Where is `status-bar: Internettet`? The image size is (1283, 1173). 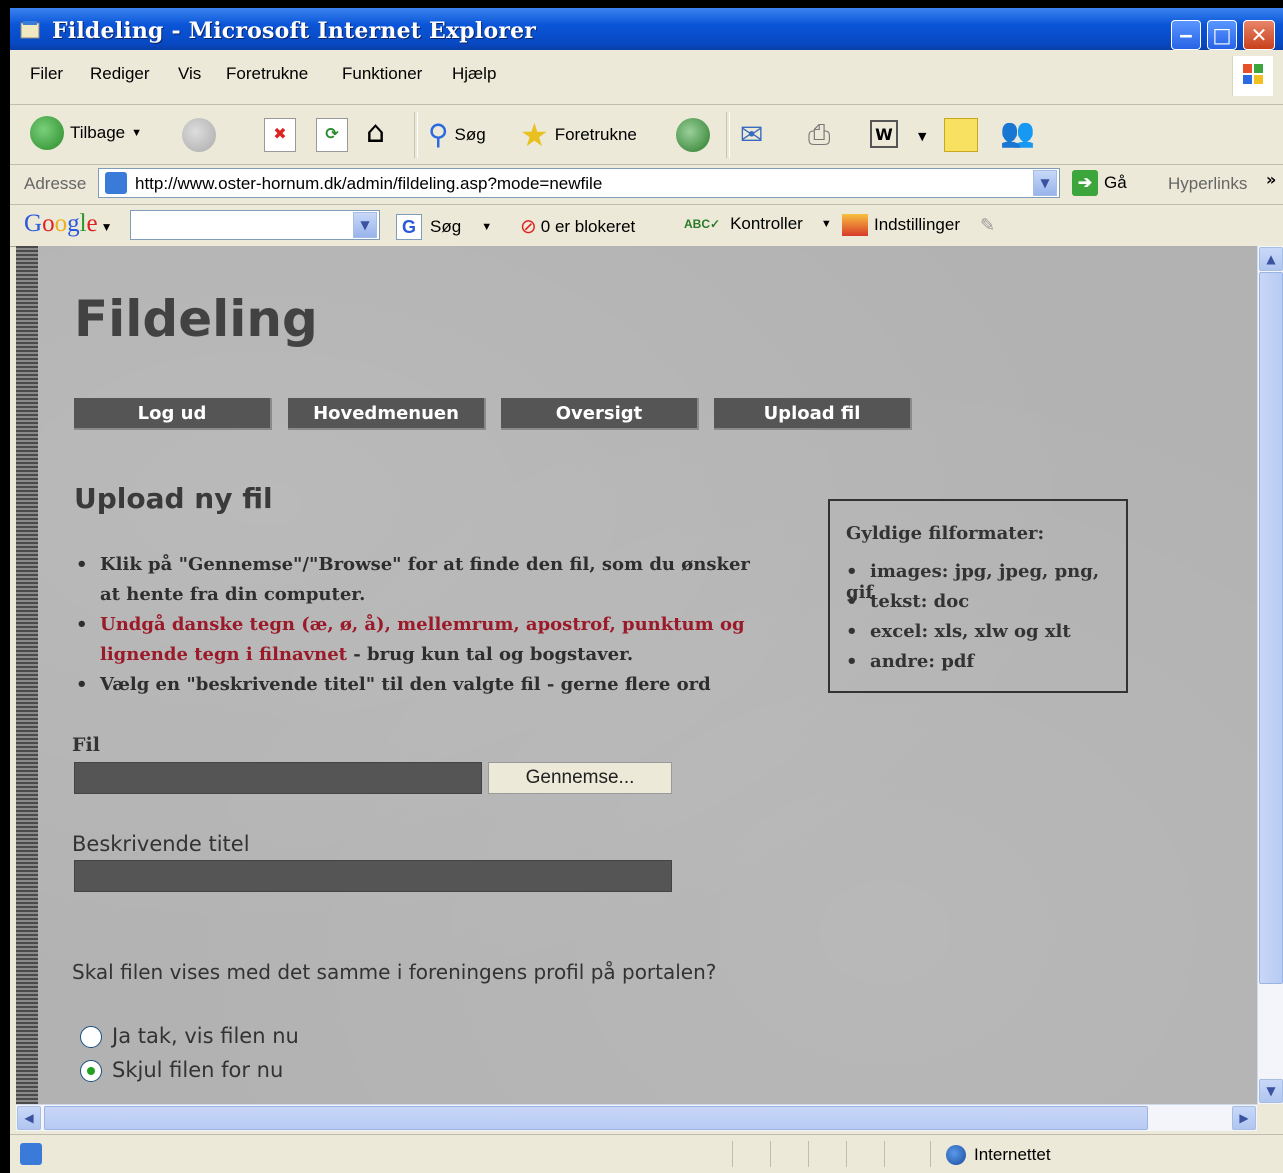 status-bar: Internettet is located at coordinates (646, 1153).